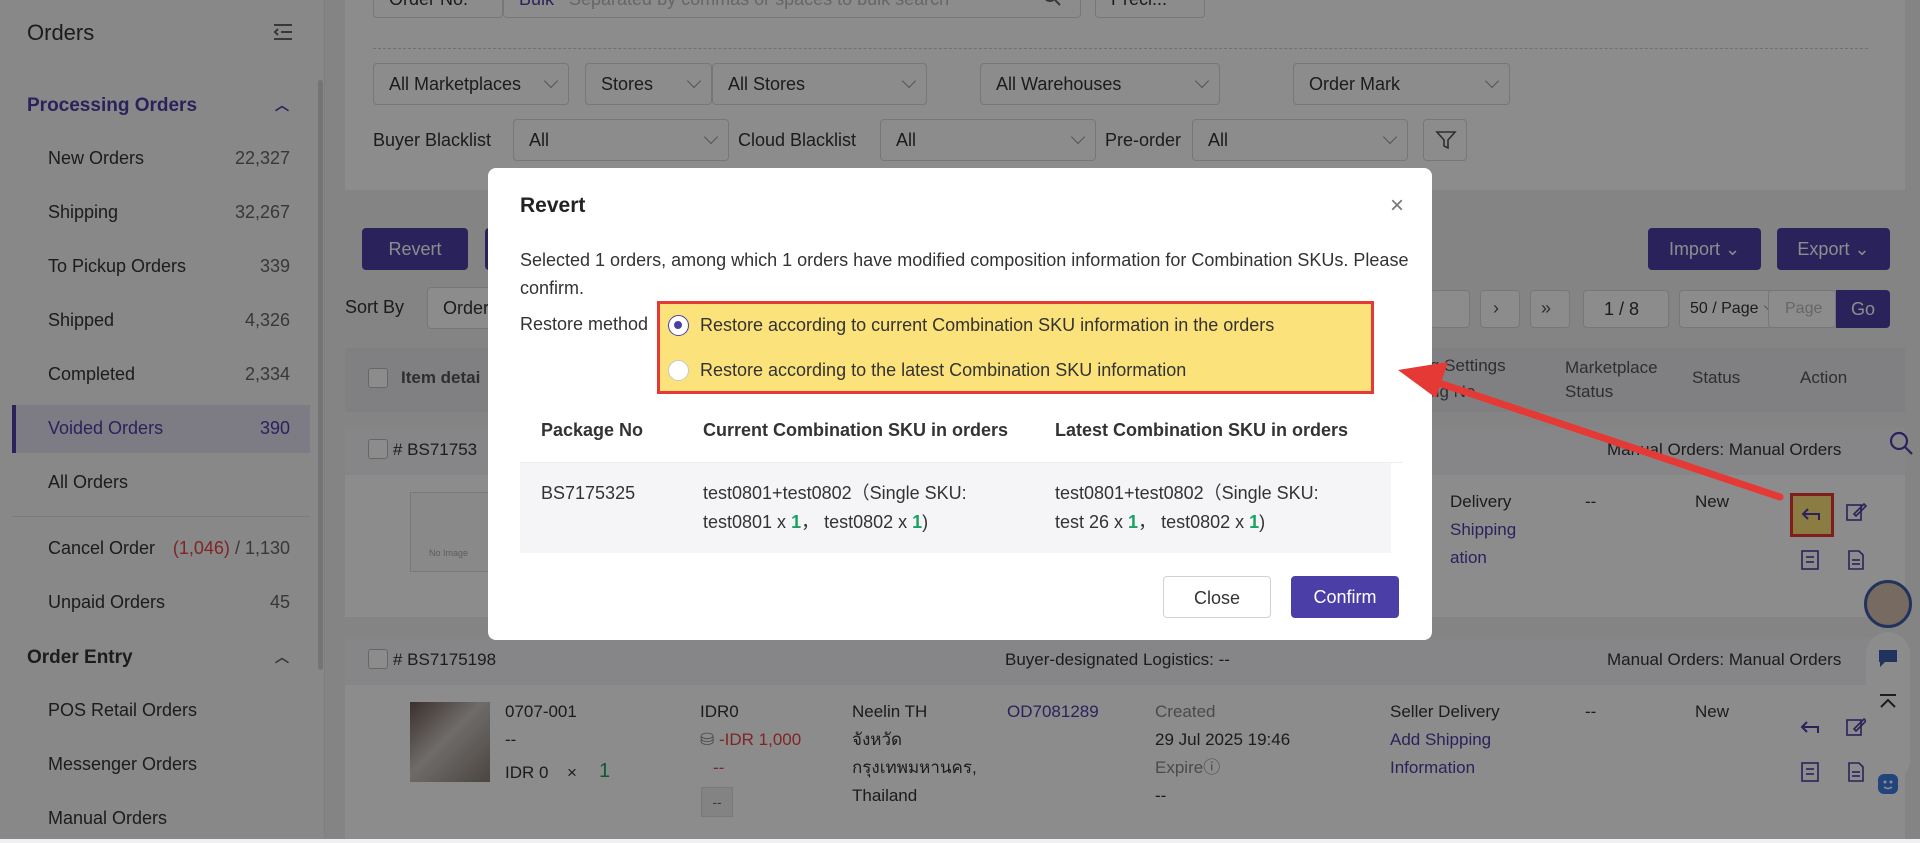 Image resolution: width=1920 pixels, height=843 pixels. What do you see at coordinates (1202, 430) in the screenshot?
I see `column-header-latest-sku: Latest Combination SKU in orders` at bounding box center [1202, 430].